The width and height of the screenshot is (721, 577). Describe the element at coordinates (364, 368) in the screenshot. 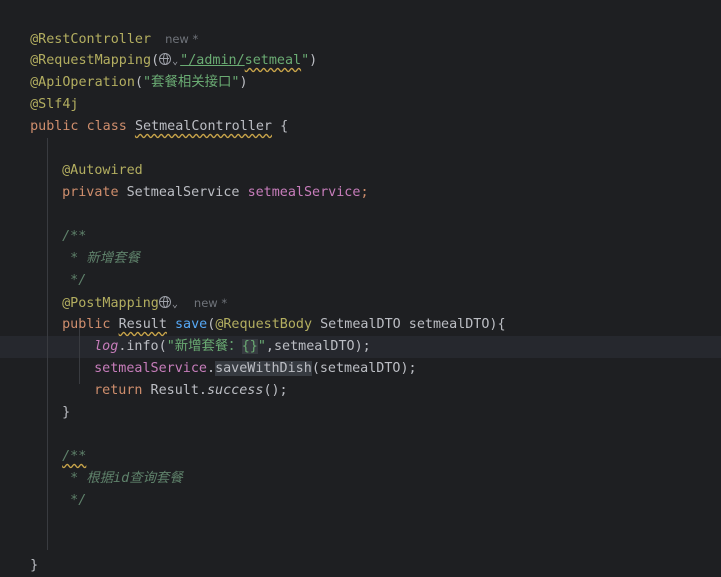

I see `service-args: (setmealDTO);` at that location.